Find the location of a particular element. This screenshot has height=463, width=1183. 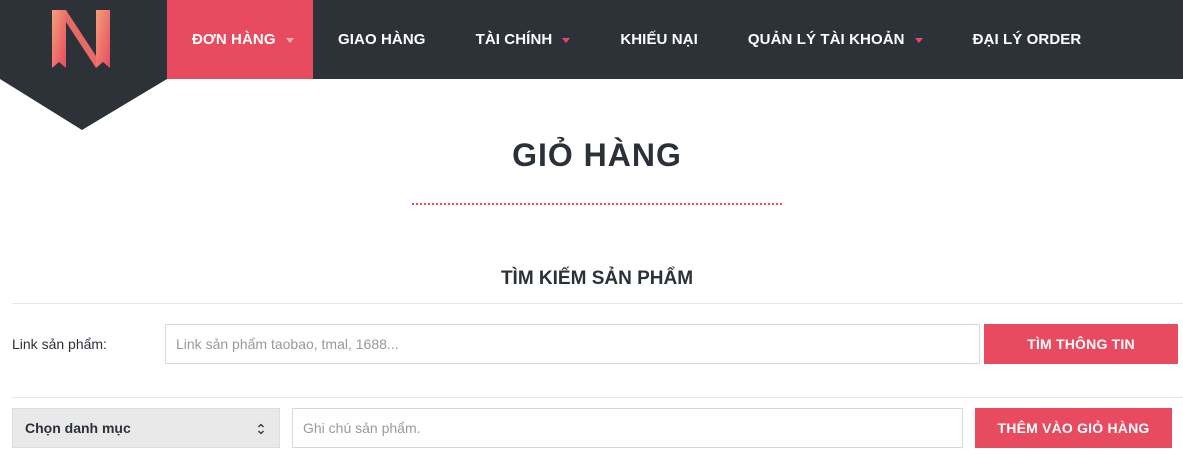

nav-item-label: GIAO HÀNG is located at coordinates (382, 39).